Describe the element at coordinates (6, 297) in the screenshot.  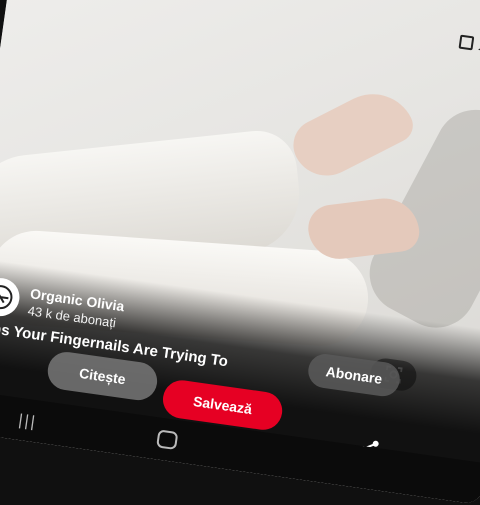
I see `avatar-logo-icon` at that location.